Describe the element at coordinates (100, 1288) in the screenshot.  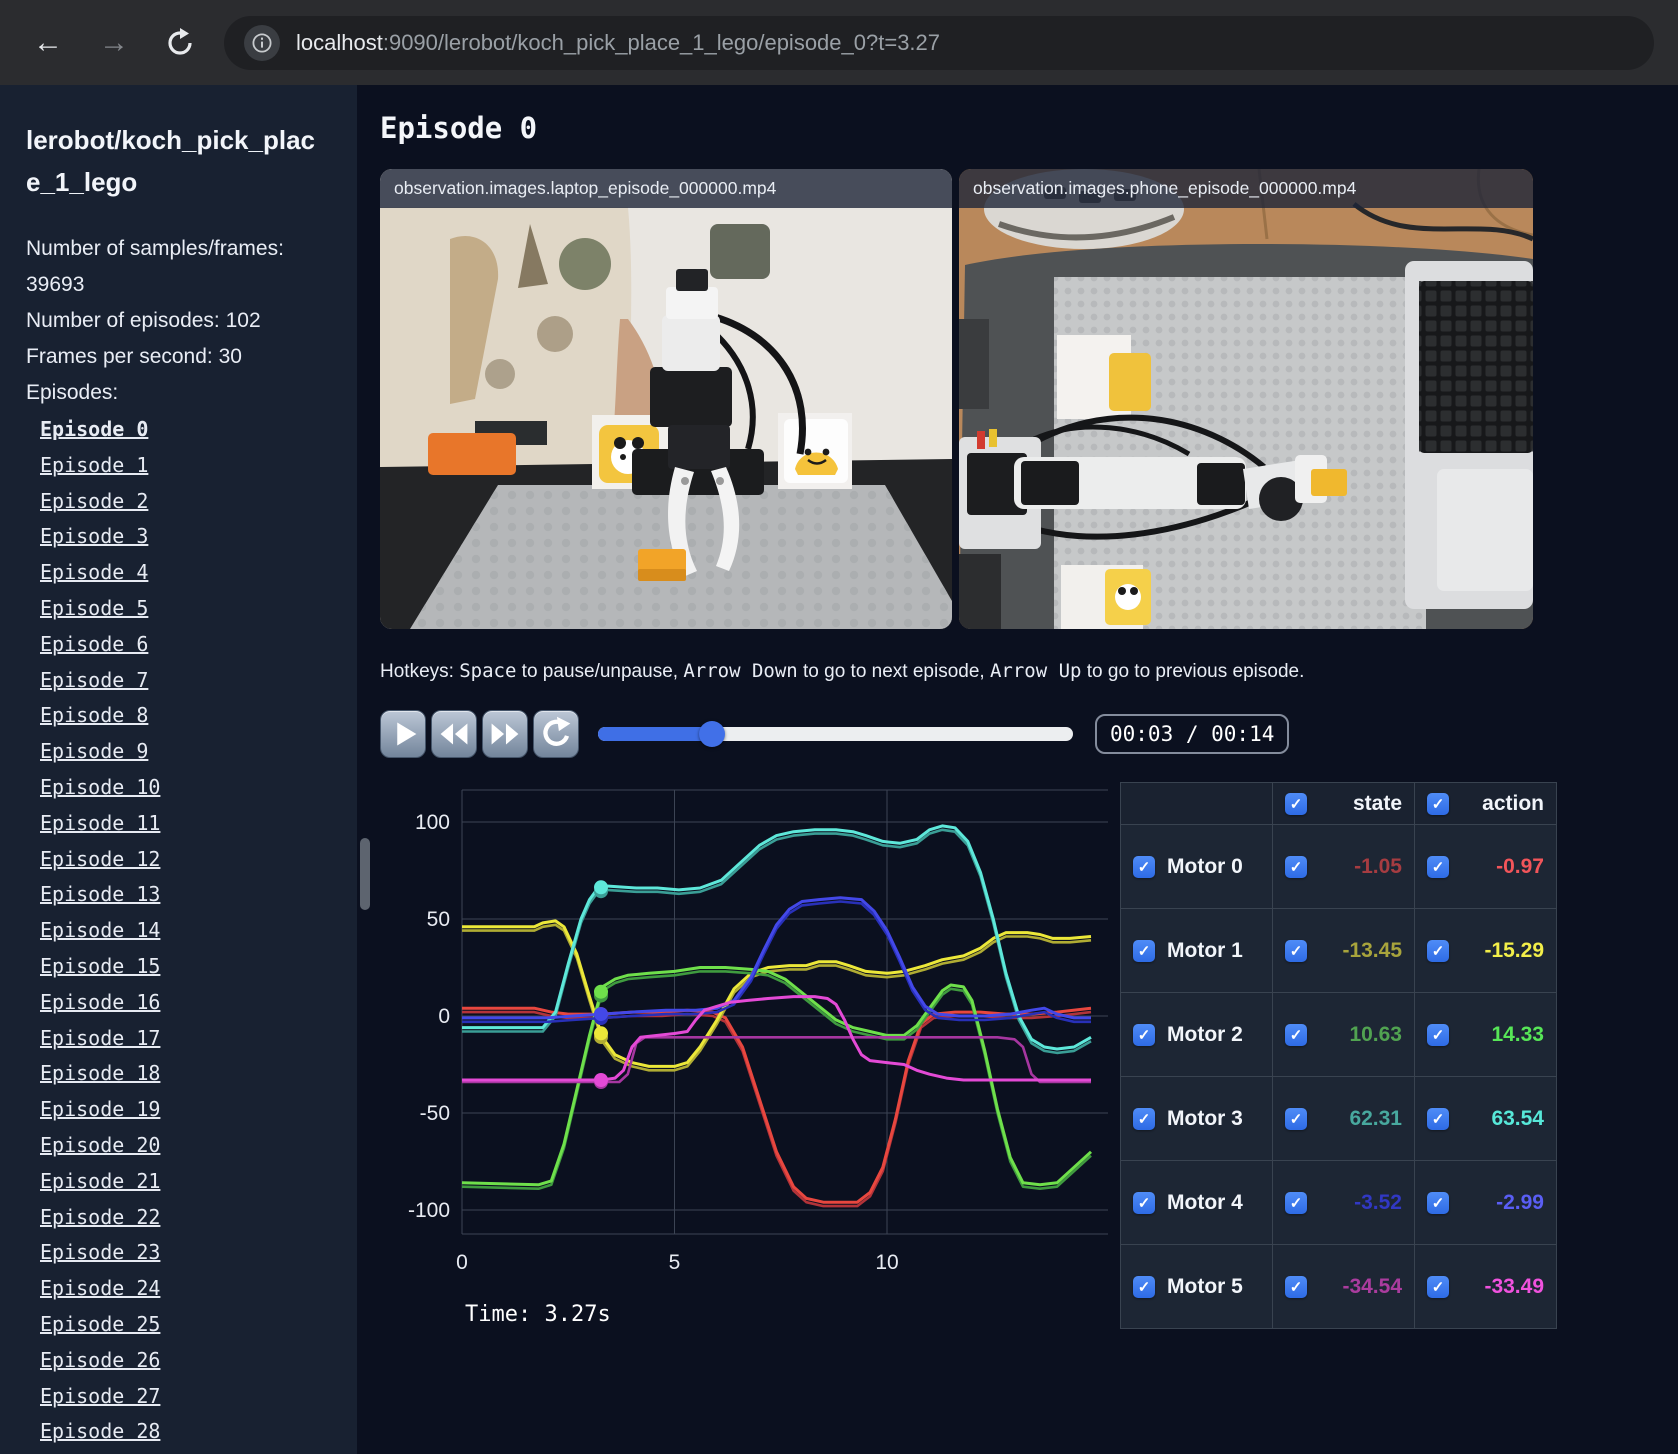
I see `episode-link: Episode 24` at that location.